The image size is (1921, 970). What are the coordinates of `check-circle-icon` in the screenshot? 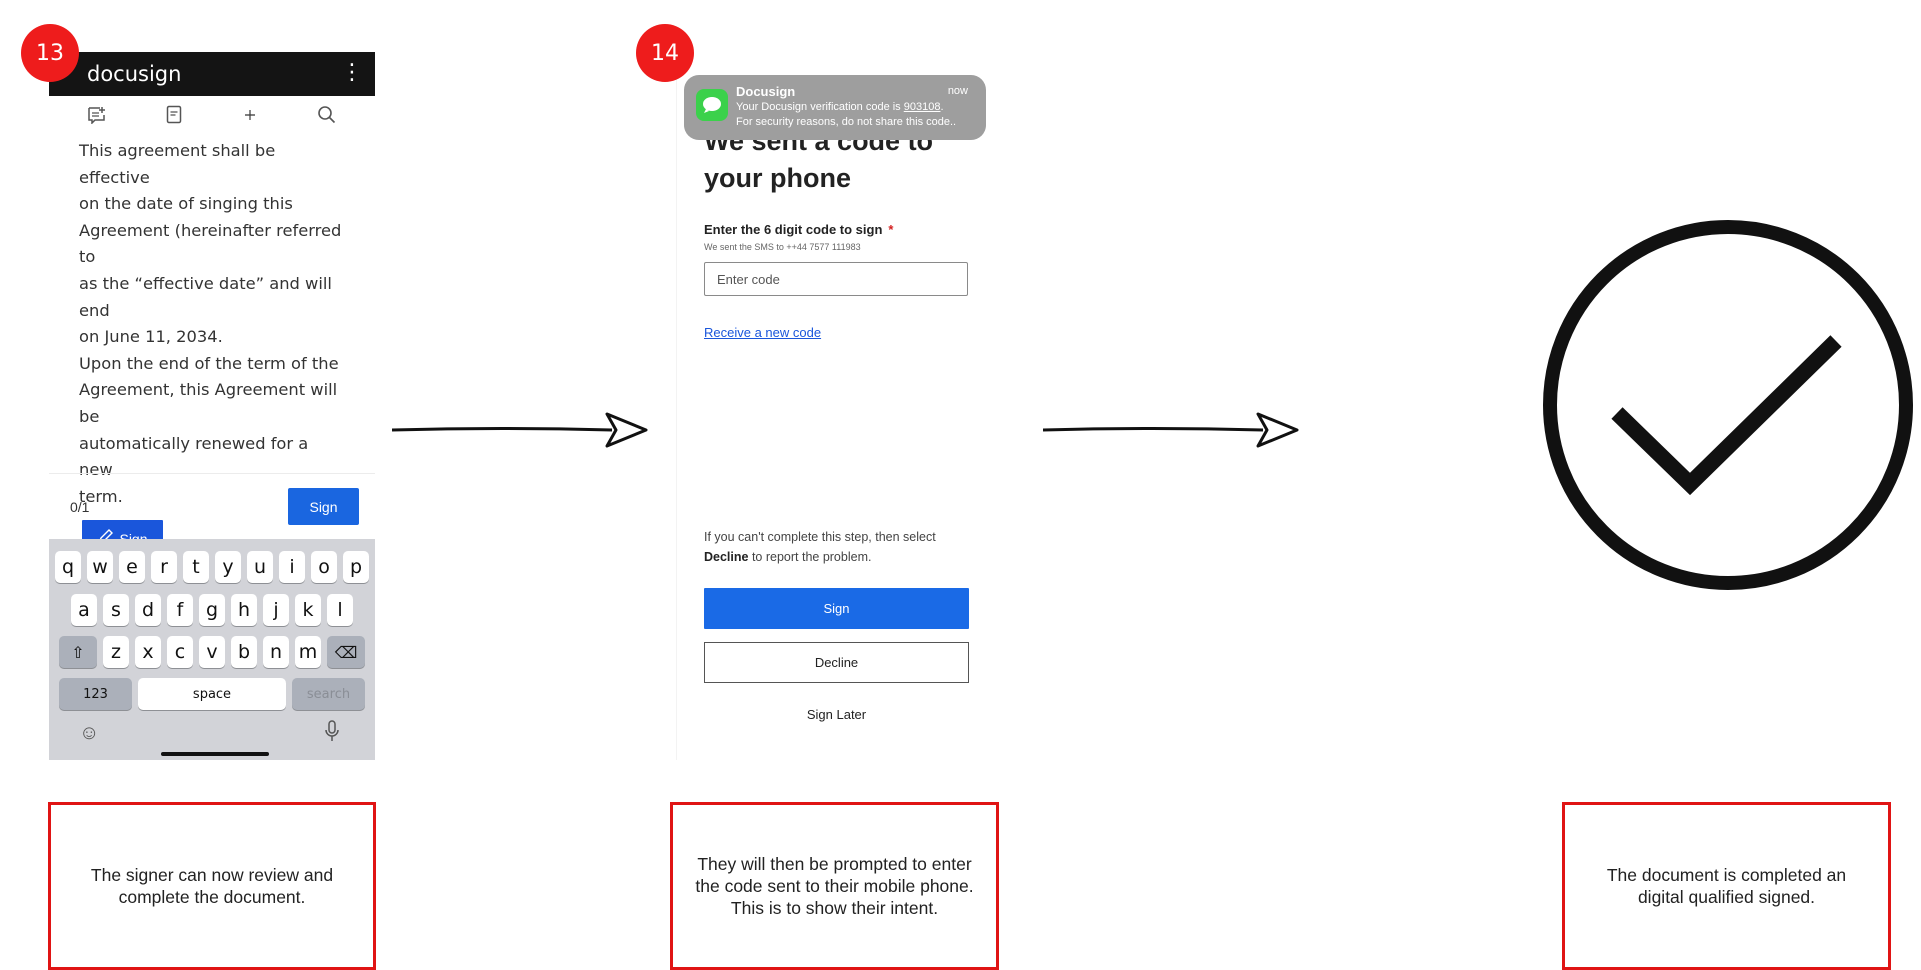 It's located at (1728, 405).